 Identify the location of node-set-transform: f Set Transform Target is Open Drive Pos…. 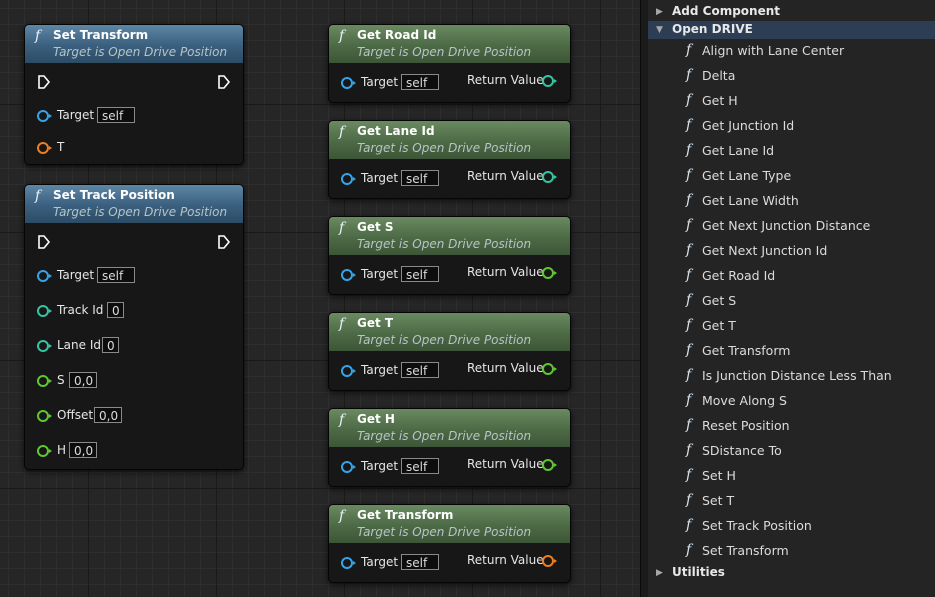
(134, 94).